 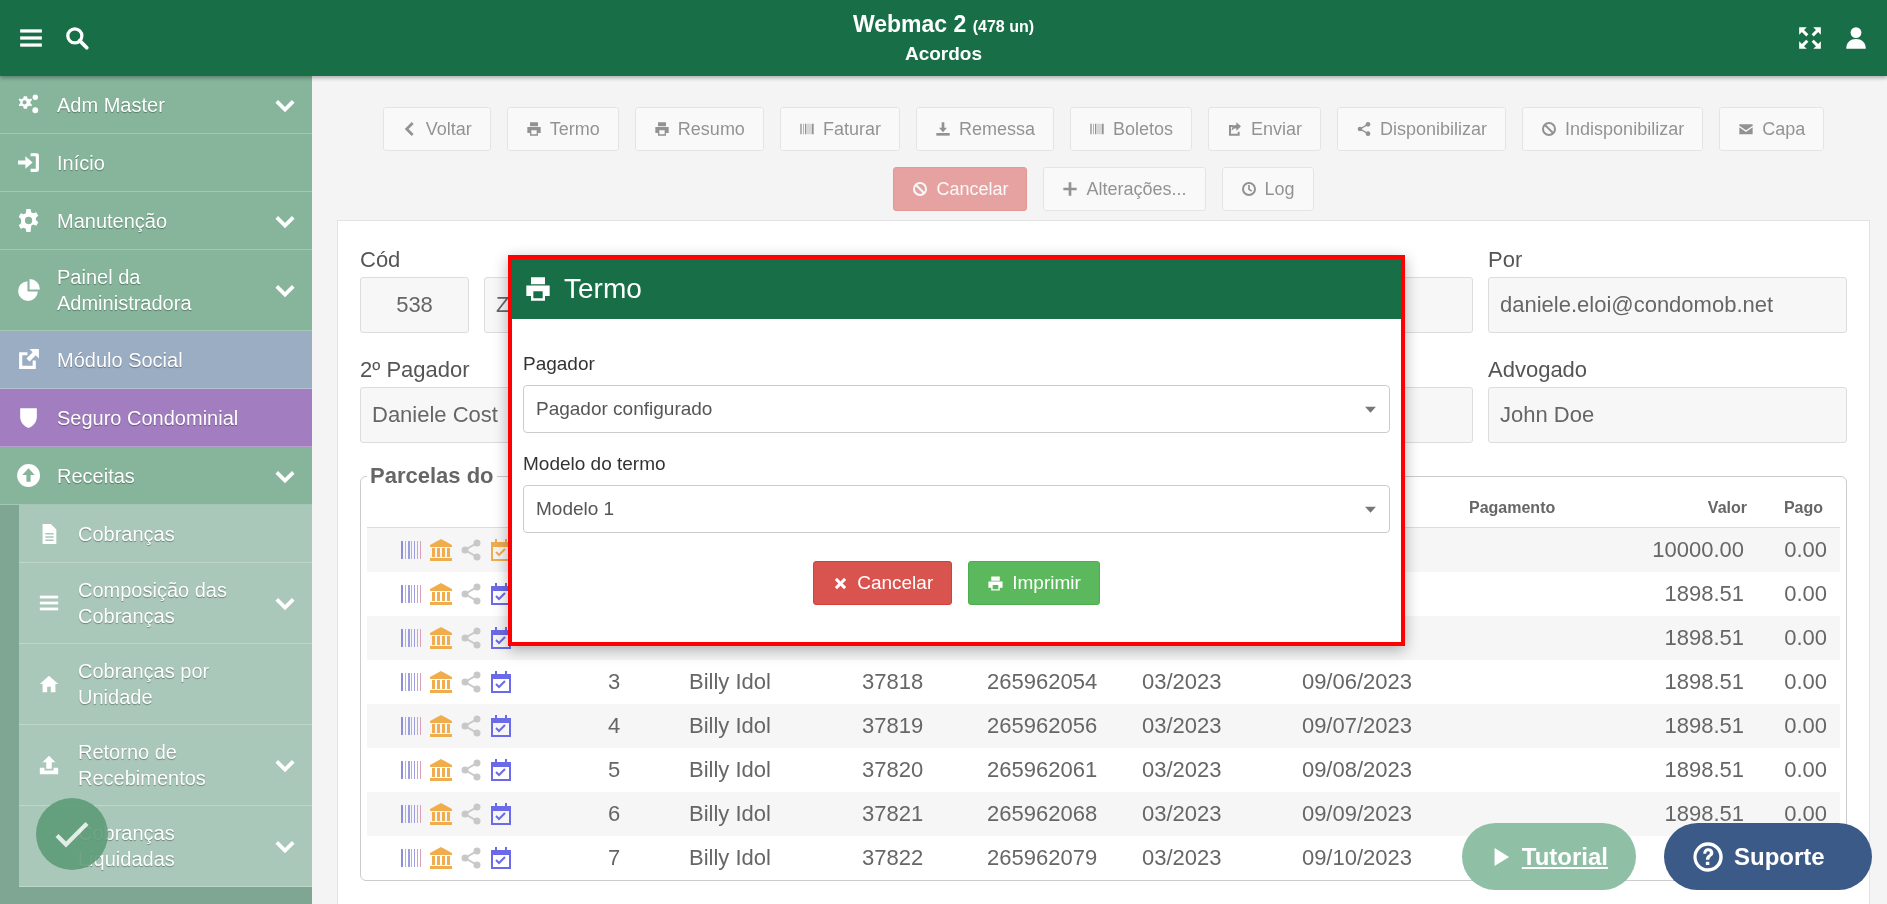 I want to click on search-icon, so click(x=77, y=38).